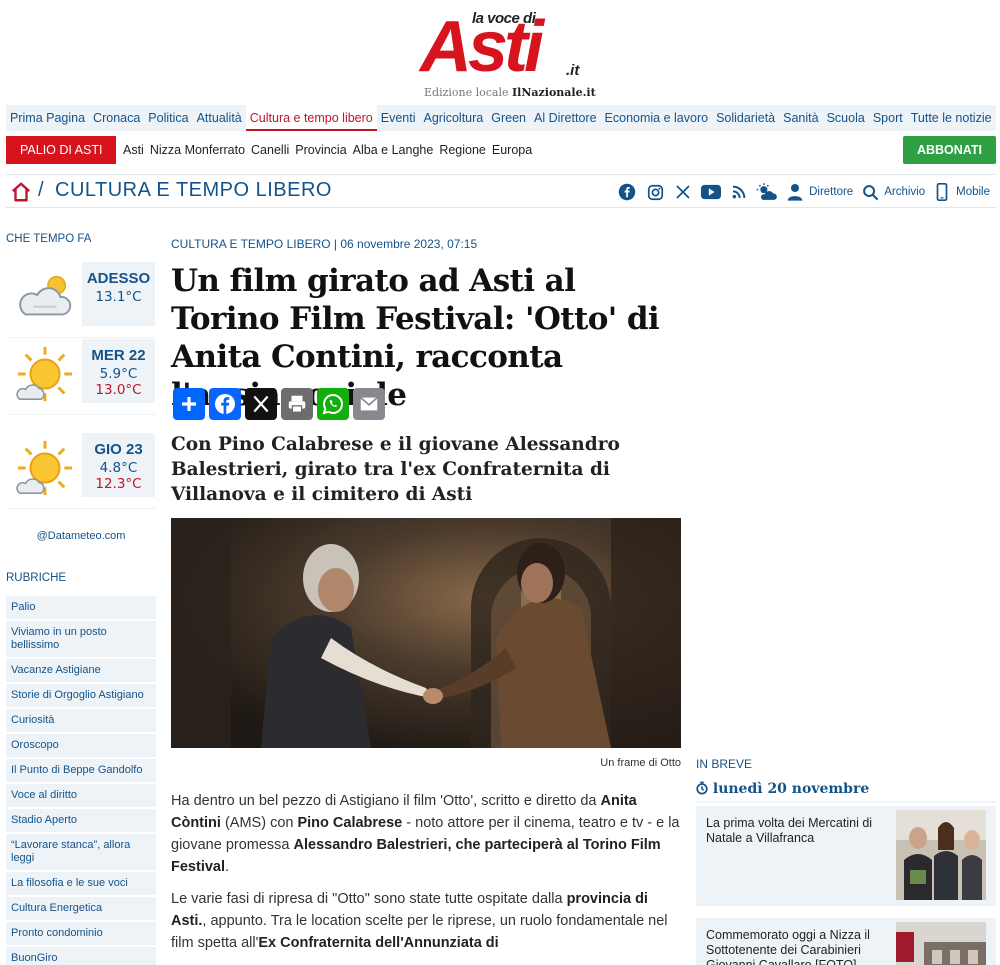 The image size is (1000, 965). Describe the element at coordinates (118, 278) in the screenshot. I see `weather-day: ADESSO` at that location.